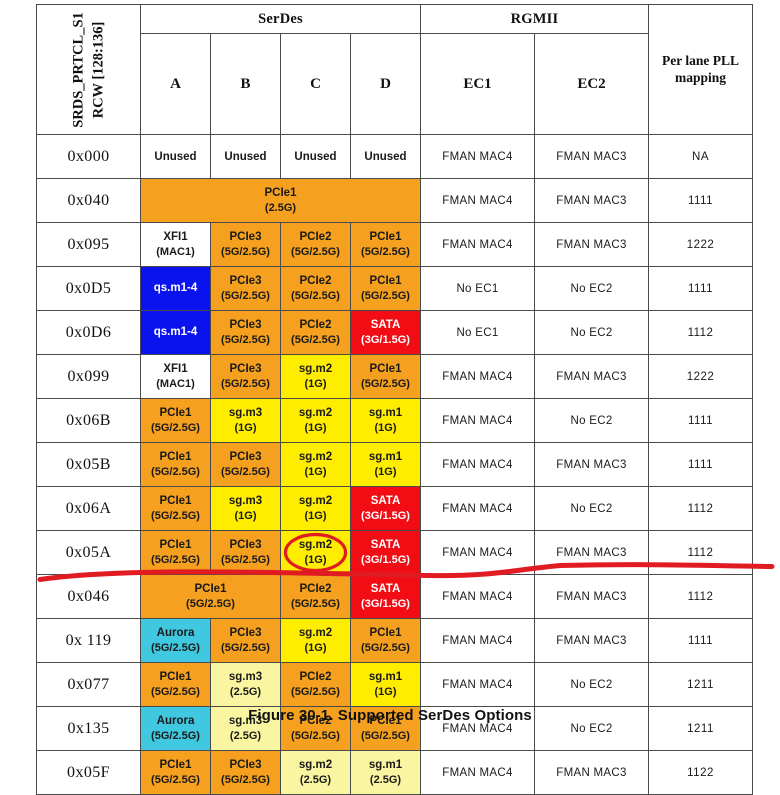  Describe the element at coordinates (701, 684) in the screenshot. I see `pll-mapping-value: 1211` at that location.